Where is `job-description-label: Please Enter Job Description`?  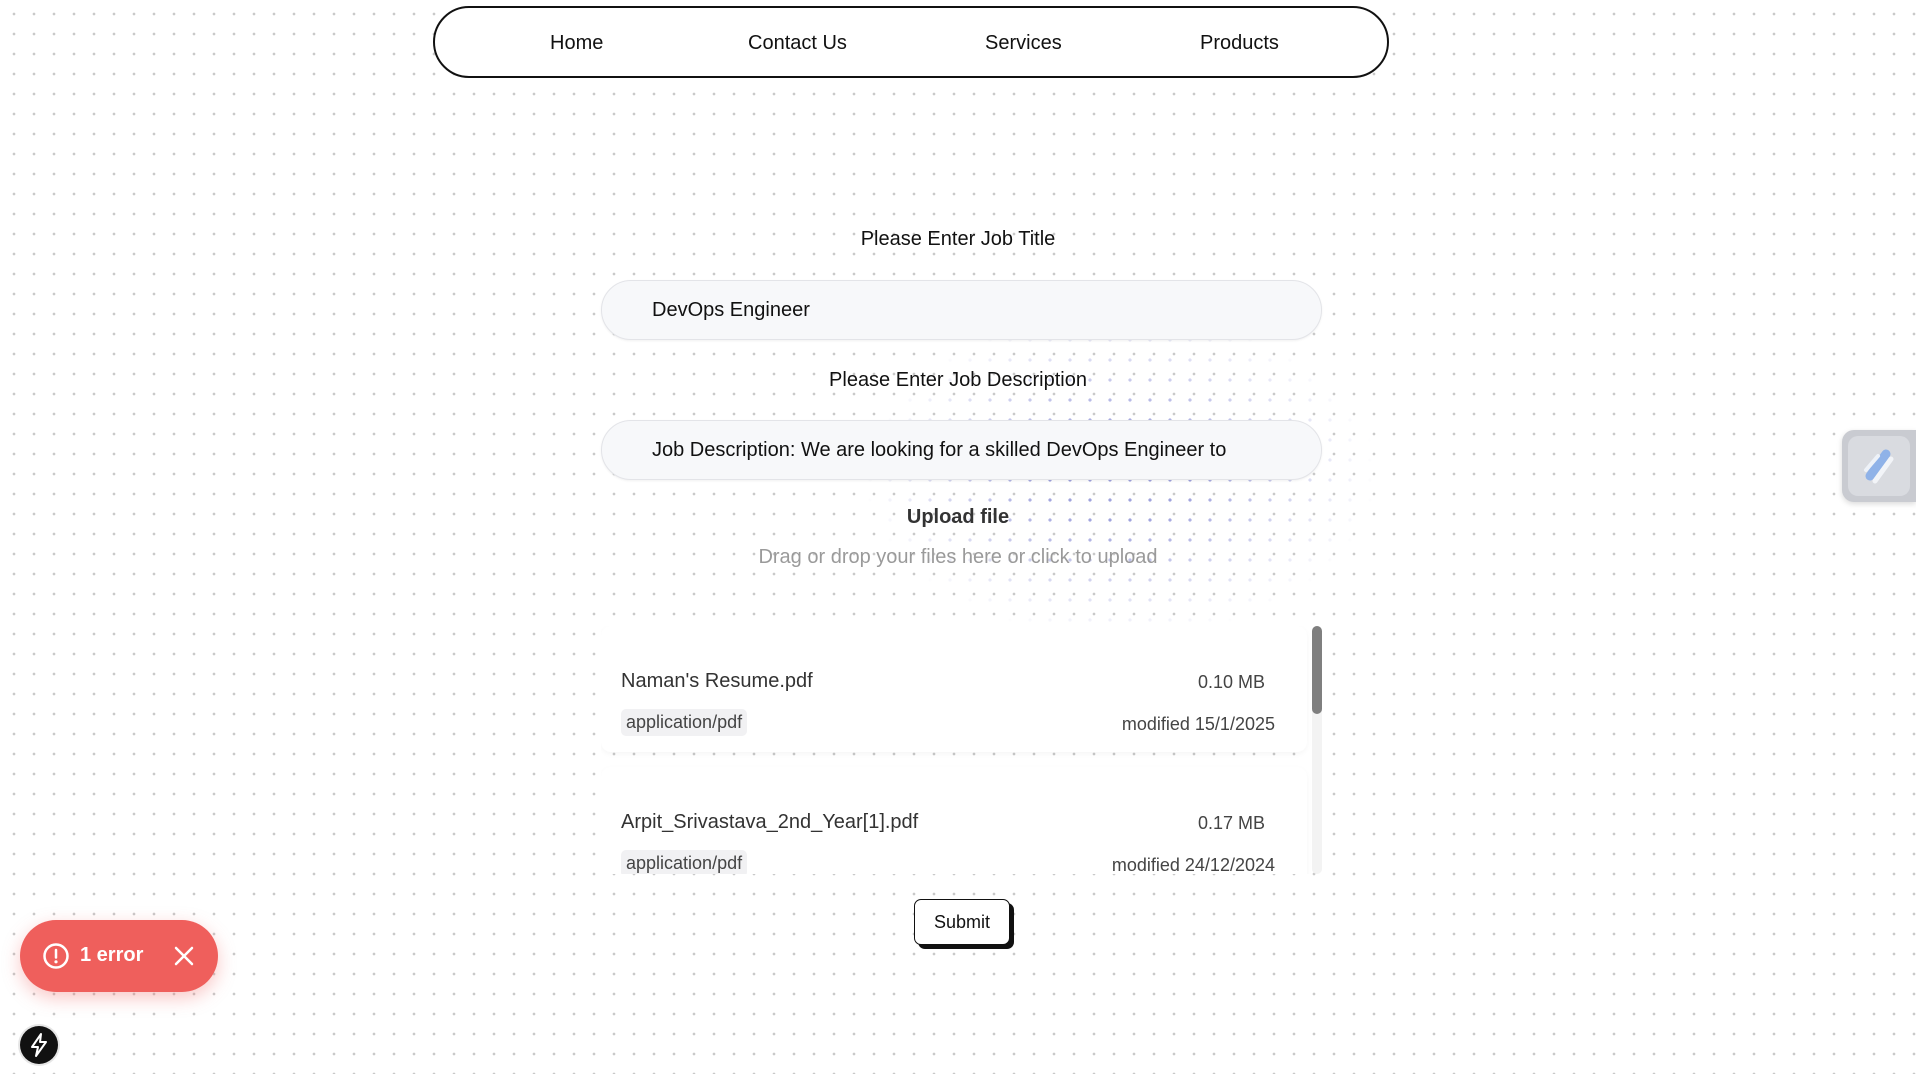 job-description-label: Please Enter Job Description is located at coordinates (958, 380).